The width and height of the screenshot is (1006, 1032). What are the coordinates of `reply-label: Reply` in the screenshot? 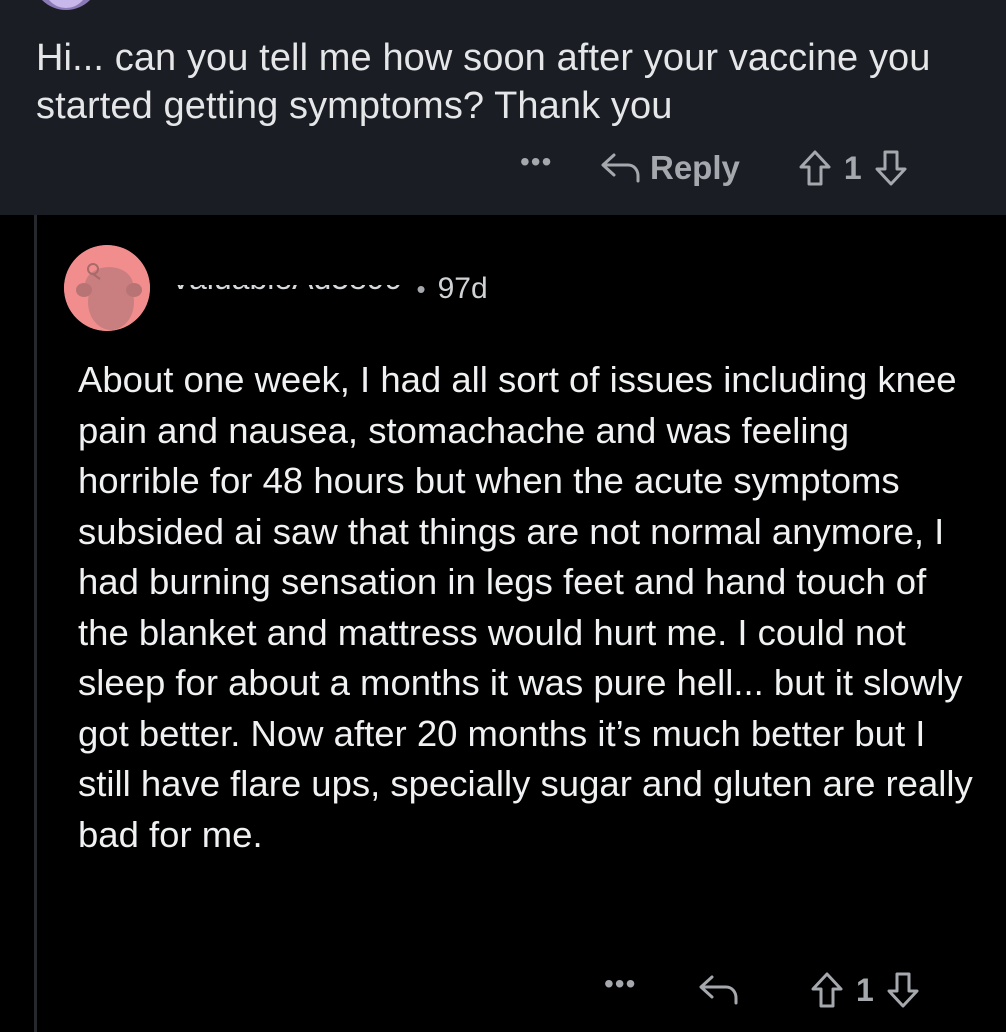 It's located at (695, 167).